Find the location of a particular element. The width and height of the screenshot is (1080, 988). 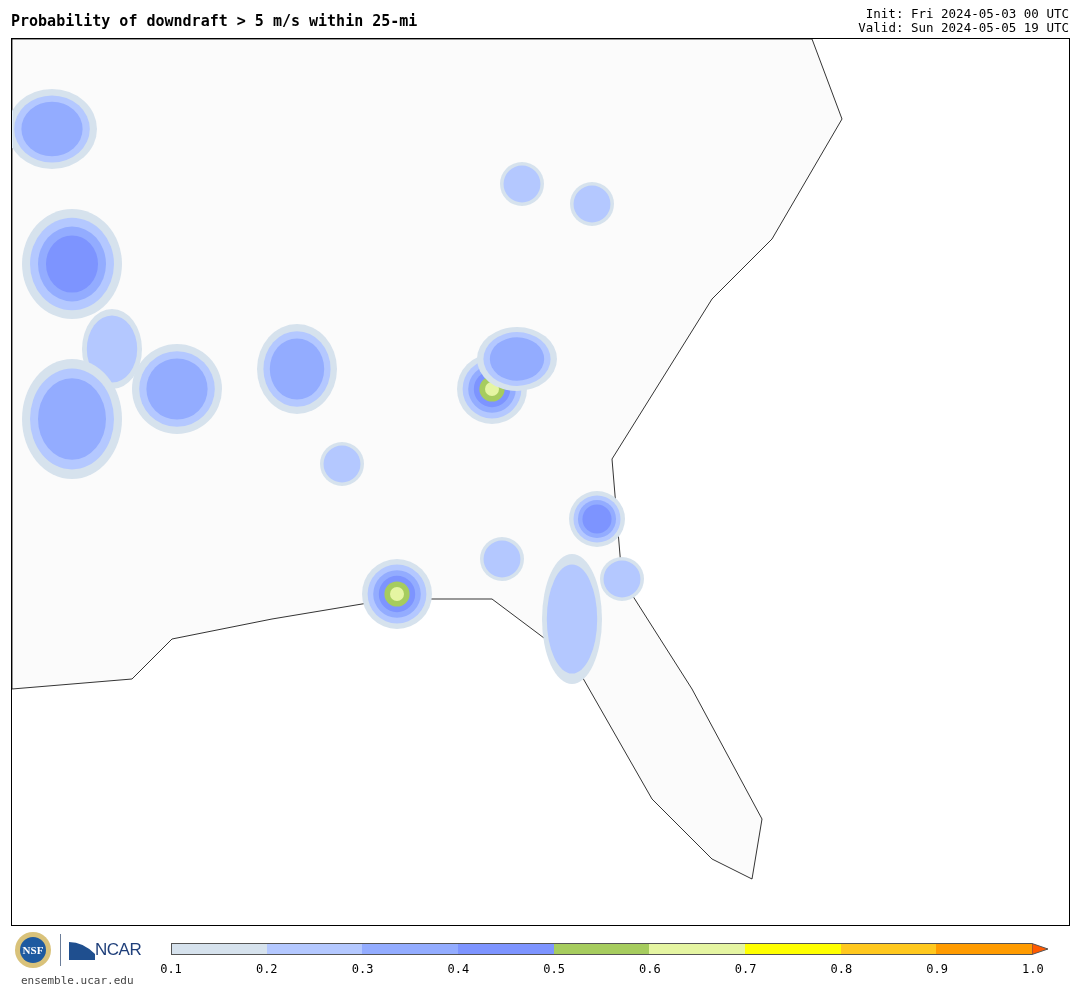

seal-logo: NSF is located at coordinates (33, 950).